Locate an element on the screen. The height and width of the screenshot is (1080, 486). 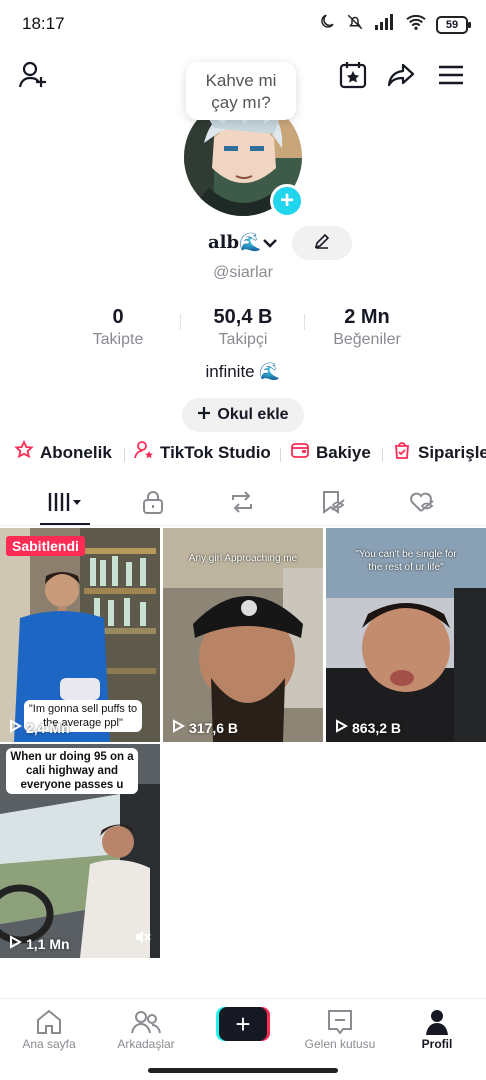
edit-profile-button is located at coordinates (322, 243).